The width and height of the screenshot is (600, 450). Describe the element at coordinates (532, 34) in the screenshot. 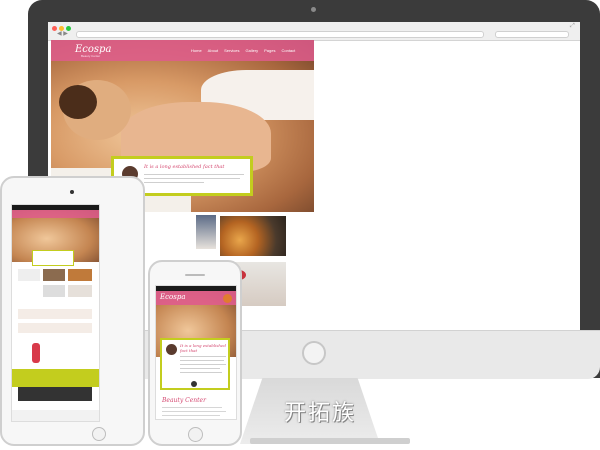

I see `search-input` at that location.